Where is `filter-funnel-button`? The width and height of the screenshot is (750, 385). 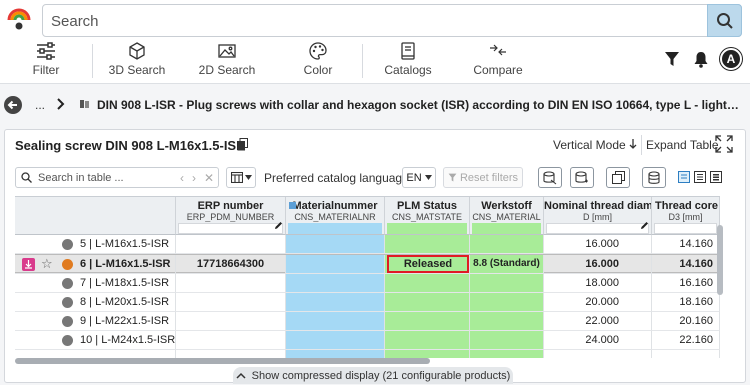 filter-funnel-button is located at coordinates (672, 59).